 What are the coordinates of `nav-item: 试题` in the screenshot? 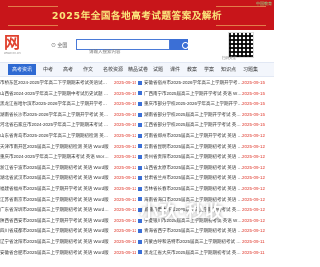 It's located at (158, 69).